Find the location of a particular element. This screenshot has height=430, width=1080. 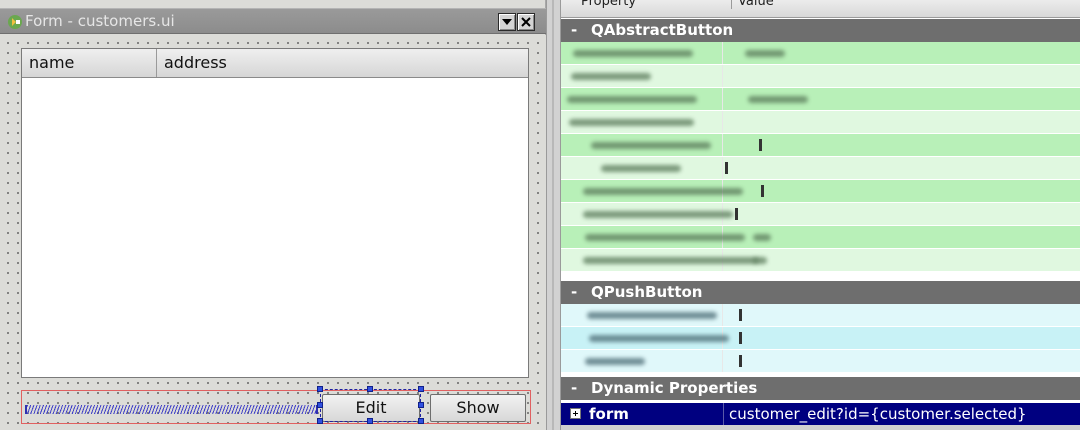

property-editor-header: Property Value is located at coordinates (820, 9).